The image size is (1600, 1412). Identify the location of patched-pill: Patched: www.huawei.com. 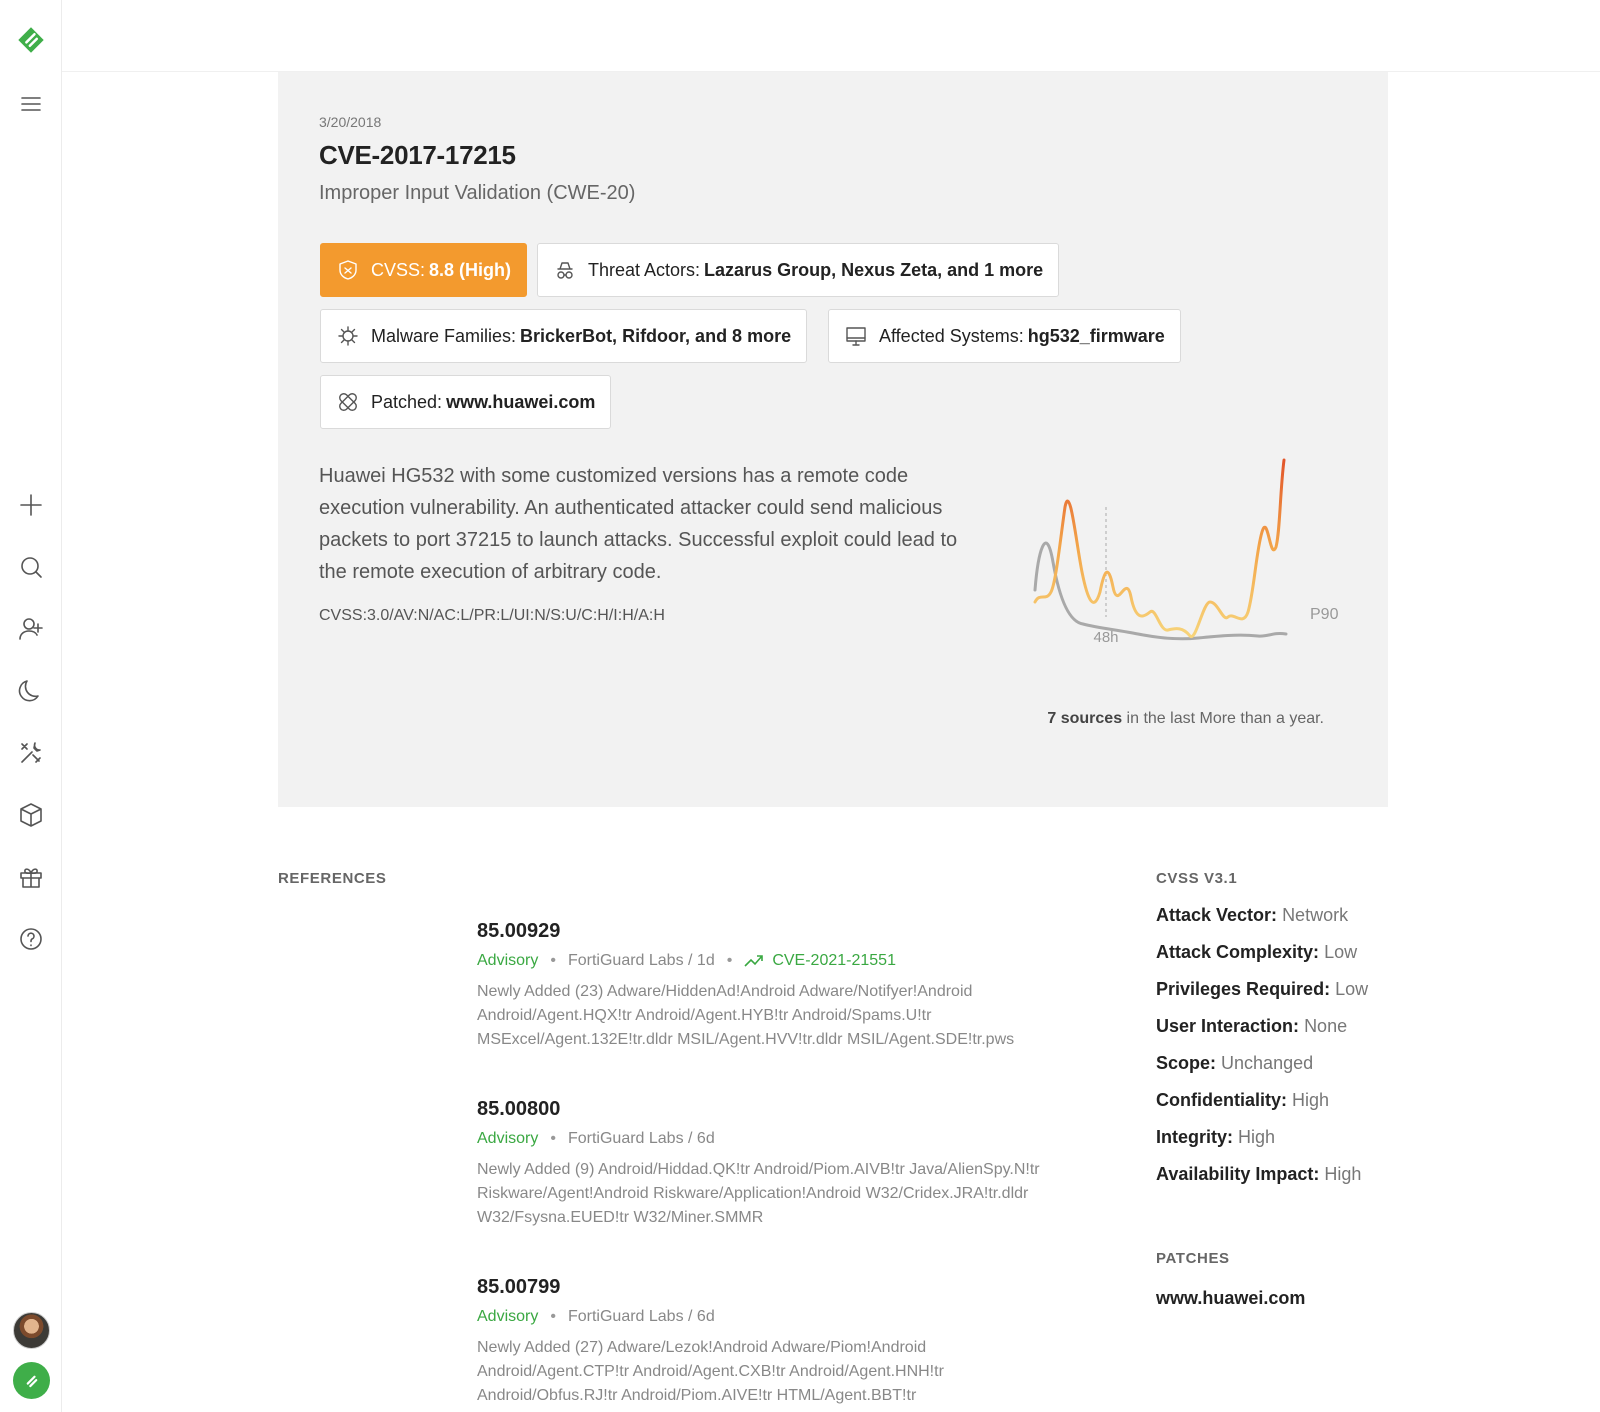
(466, 402).